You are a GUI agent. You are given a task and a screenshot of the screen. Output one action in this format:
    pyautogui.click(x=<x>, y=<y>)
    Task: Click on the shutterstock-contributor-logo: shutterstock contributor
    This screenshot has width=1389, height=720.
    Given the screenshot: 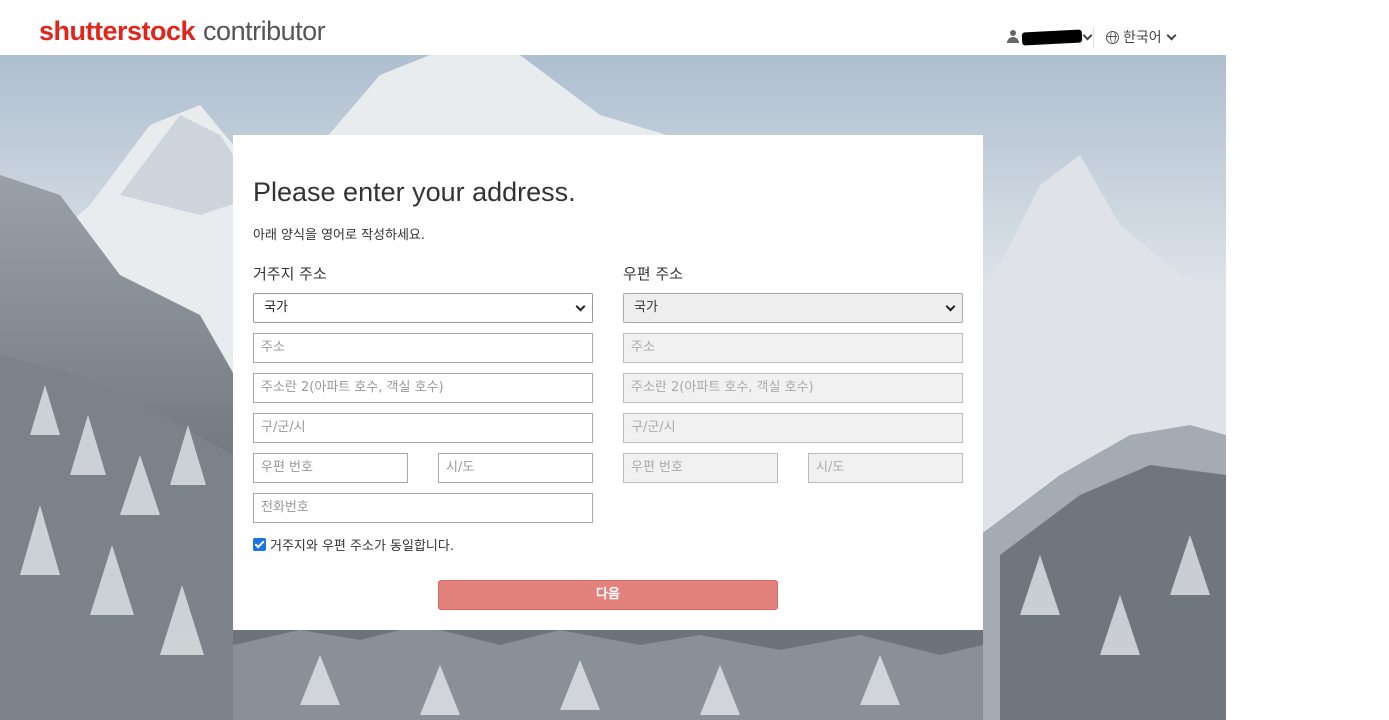 What is the action you would take?
    pyautogui.click(x=182, y=31)
    